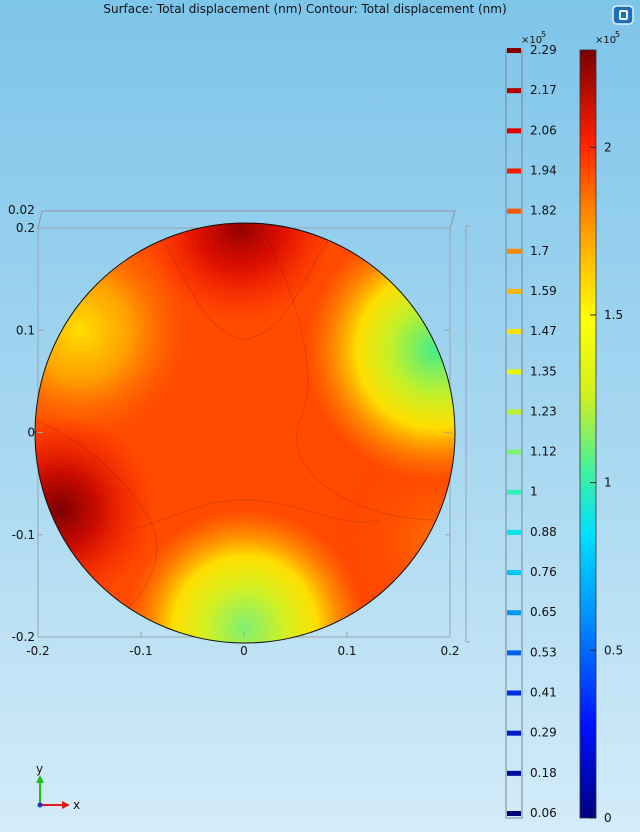 The height and width of the screenshot is (832, 640). I want to click on contour-level-label: 0.41, so click(543, 693).